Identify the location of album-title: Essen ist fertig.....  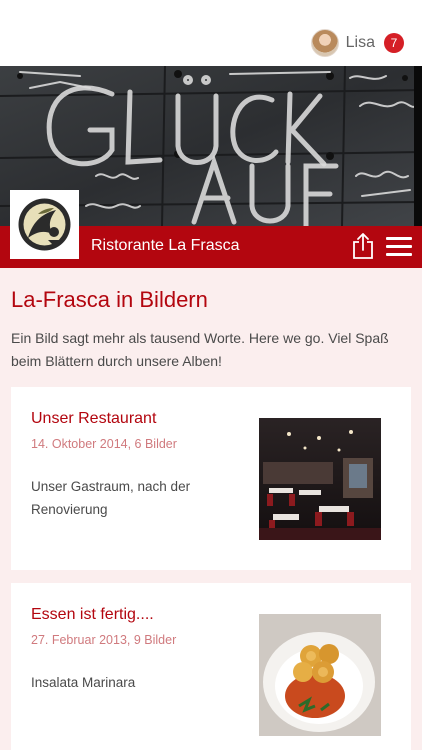
(92, 615).